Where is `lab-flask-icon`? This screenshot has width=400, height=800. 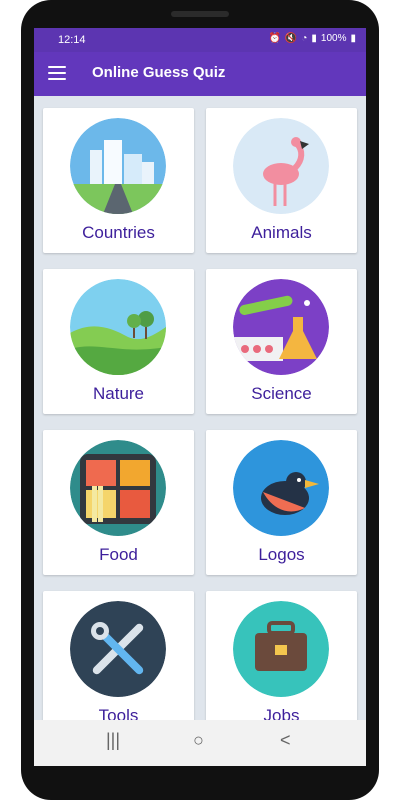
lab-flask-icon is located at coordinates (281, 327).